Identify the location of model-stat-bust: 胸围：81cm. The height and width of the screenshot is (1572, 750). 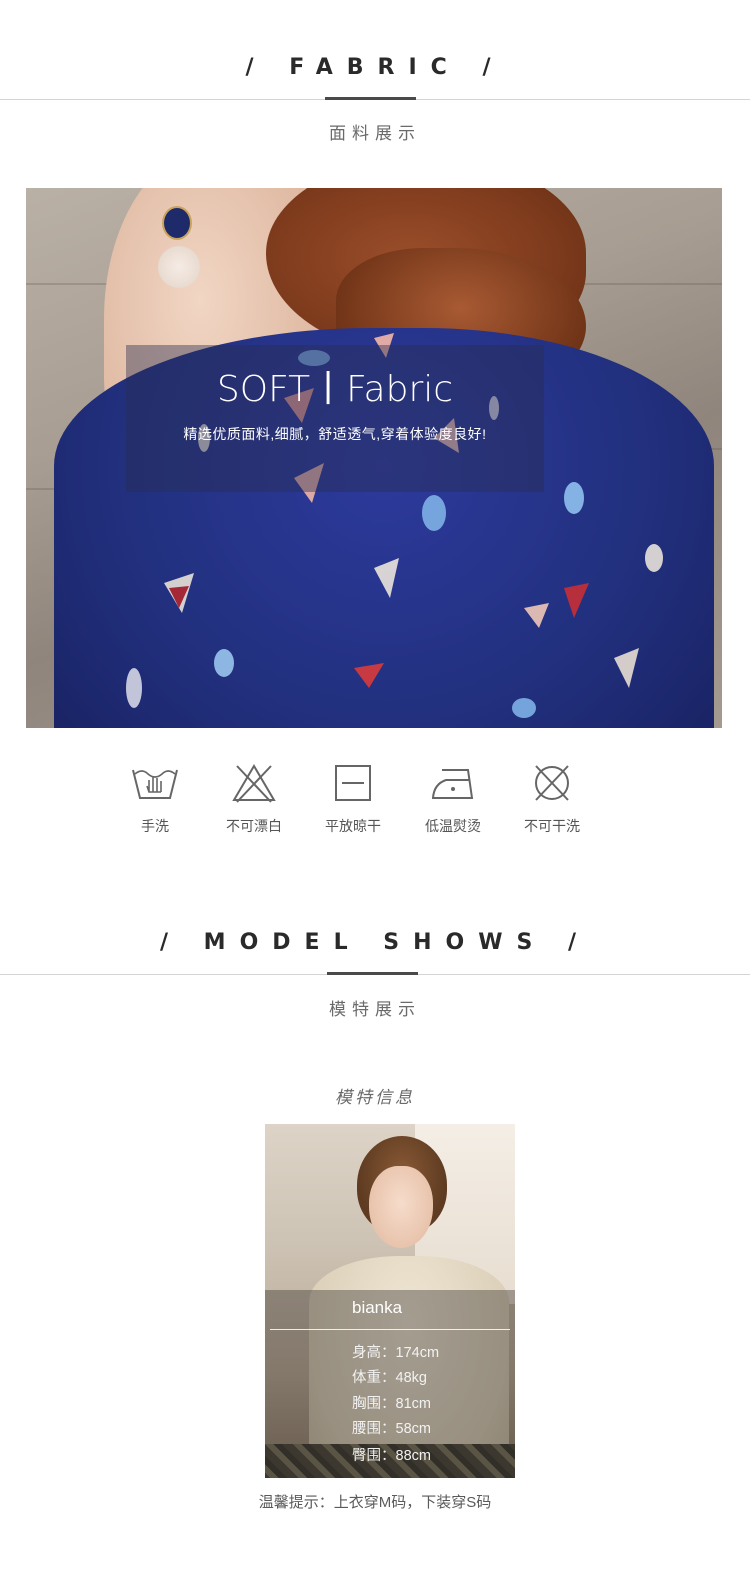
(391, 1404).